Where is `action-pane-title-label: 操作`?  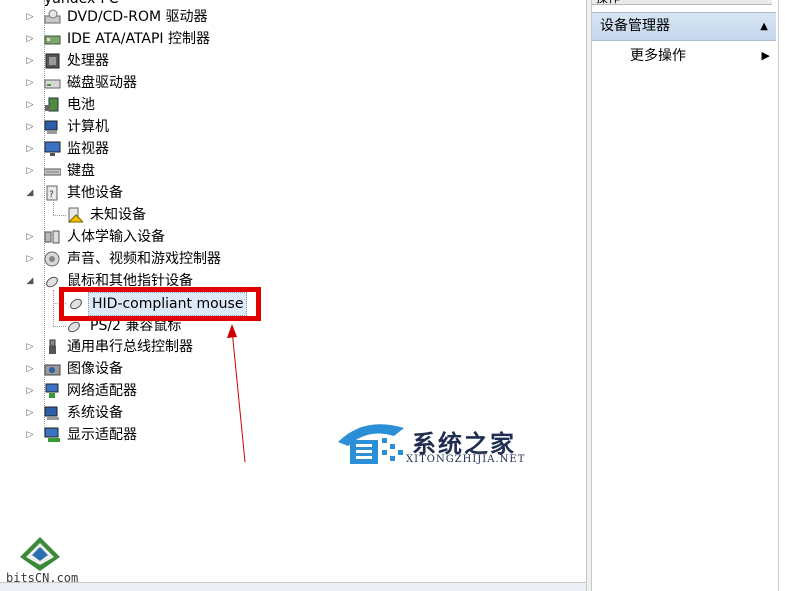 action-pane-title-label: 操作 is located at coordinates (608, 2).